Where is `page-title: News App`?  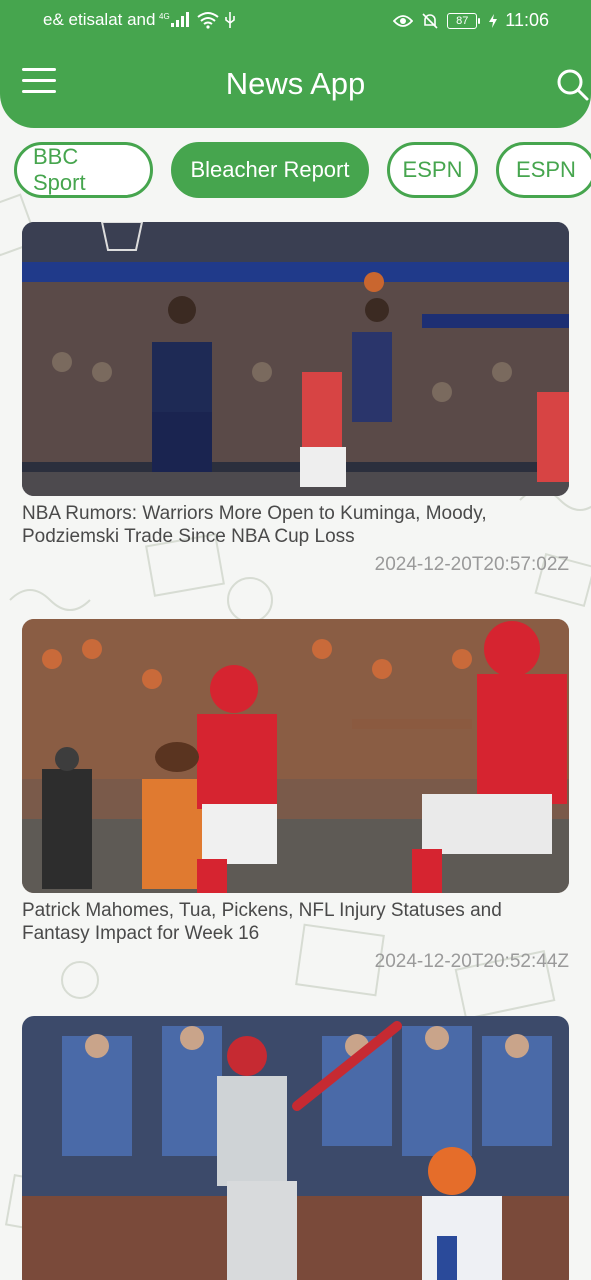
page-title: News App is located at coordinates (295, 83).